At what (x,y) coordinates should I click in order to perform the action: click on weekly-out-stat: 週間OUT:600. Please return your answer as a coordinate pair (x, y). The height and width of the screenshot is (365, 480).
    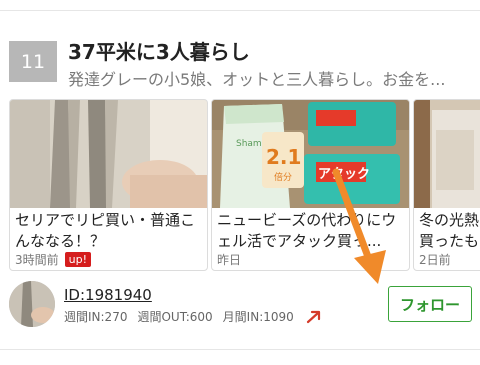
    Looking at the image, I should click on (175, 317).